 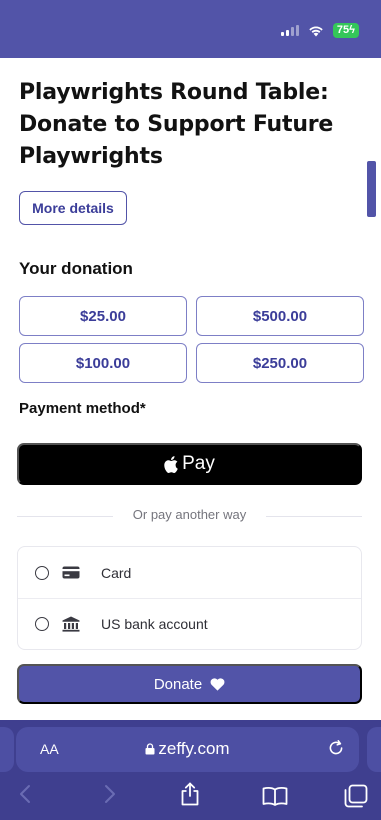 I want to click on address-bar: AA zeffy.com, so click(x=187, y=749).